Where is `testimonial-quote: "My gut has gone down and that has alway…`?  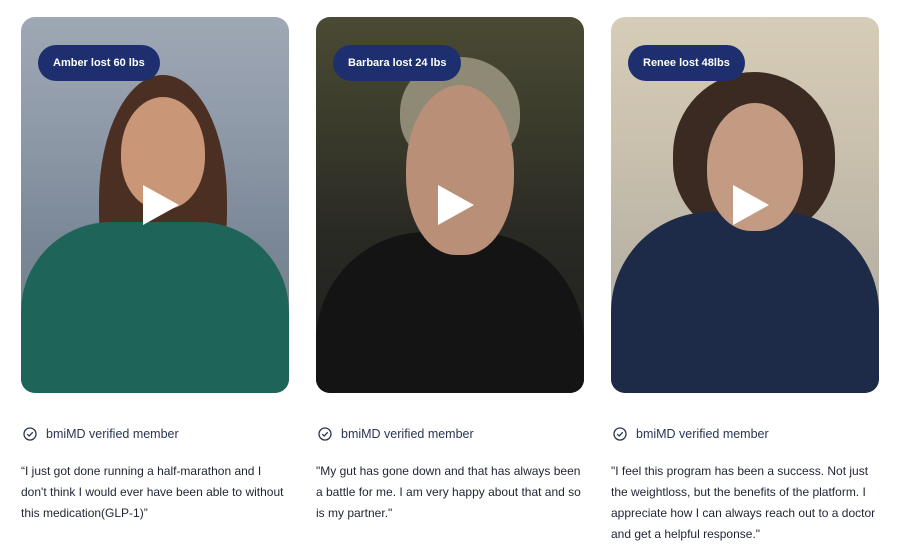 testimonial-quote: "My gut has gone down and that has alway… is located at coordinates (448, 492).